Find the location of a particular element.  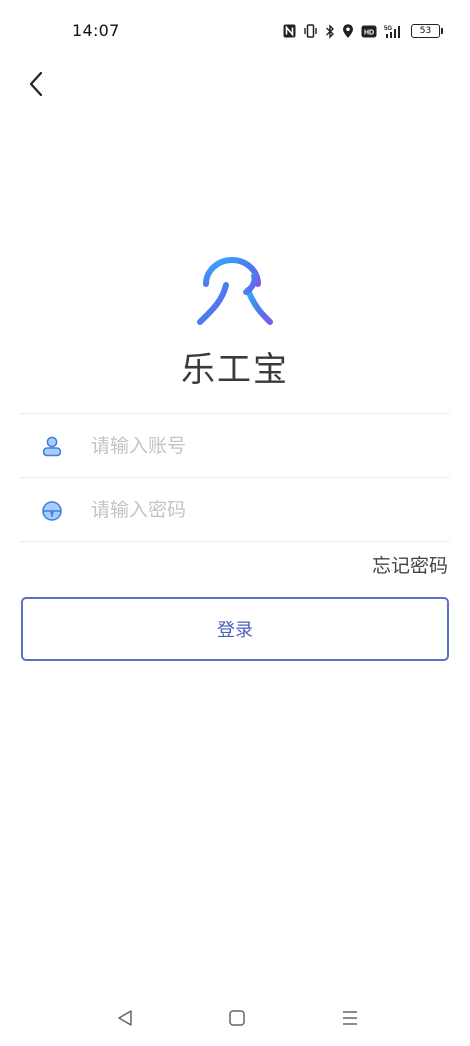

menu-lines-icon is located at coordinates (350, 1018).